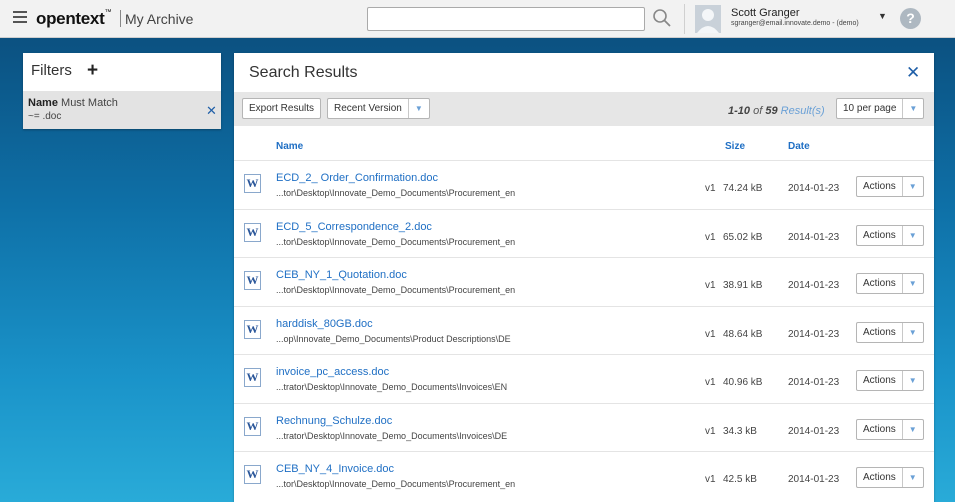 This screenshot has width=955, height=502. Describe the element at coordinates (332, 372) in the screenshot. I see `file-name-link: invoice_pc_access.doc` at that location.